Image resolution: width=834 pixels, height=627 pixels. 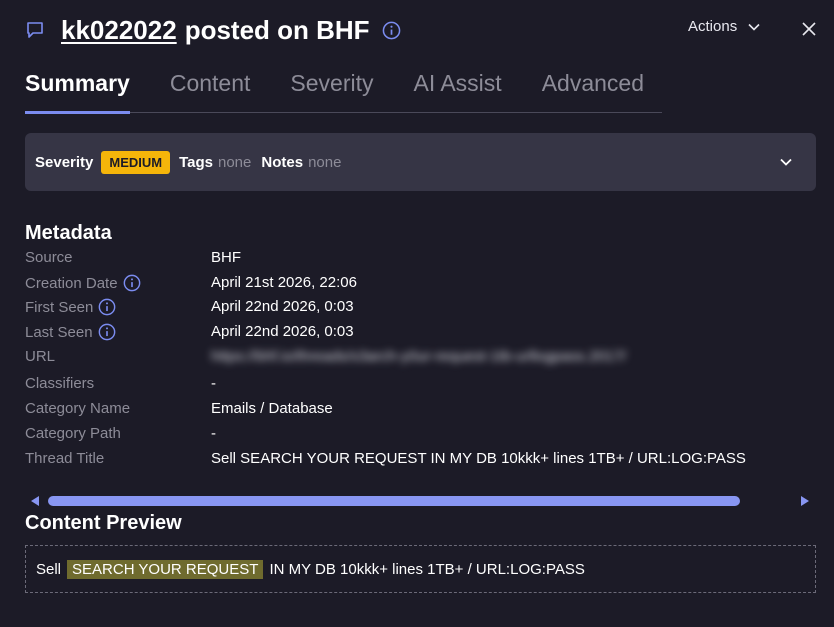 What do you see at coordinates (415, 410) in the screenshot?
I see `metadata-row-category-name: Category Name Emails / Database` at bounding box center [415, 410].